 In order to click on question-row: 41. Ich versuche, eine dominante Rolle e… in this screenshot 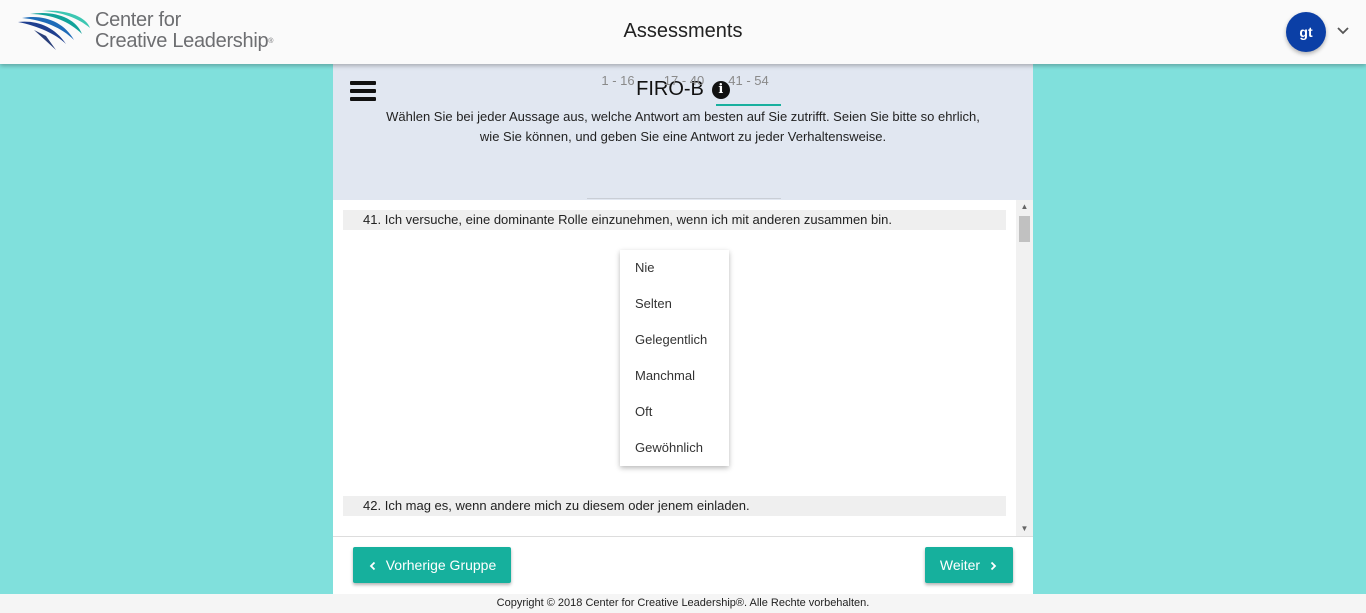, I will do `click(674, 220)`.